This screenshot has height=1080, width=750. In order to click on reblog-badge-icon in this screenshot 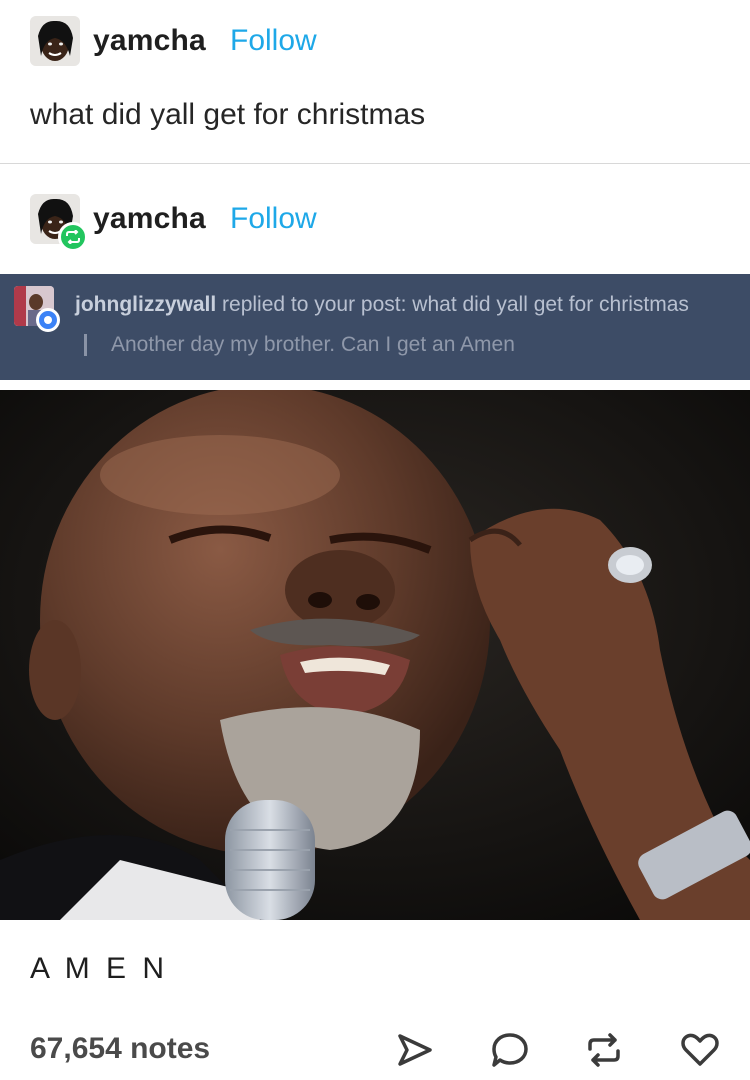, I will do `click(73, 237)`.